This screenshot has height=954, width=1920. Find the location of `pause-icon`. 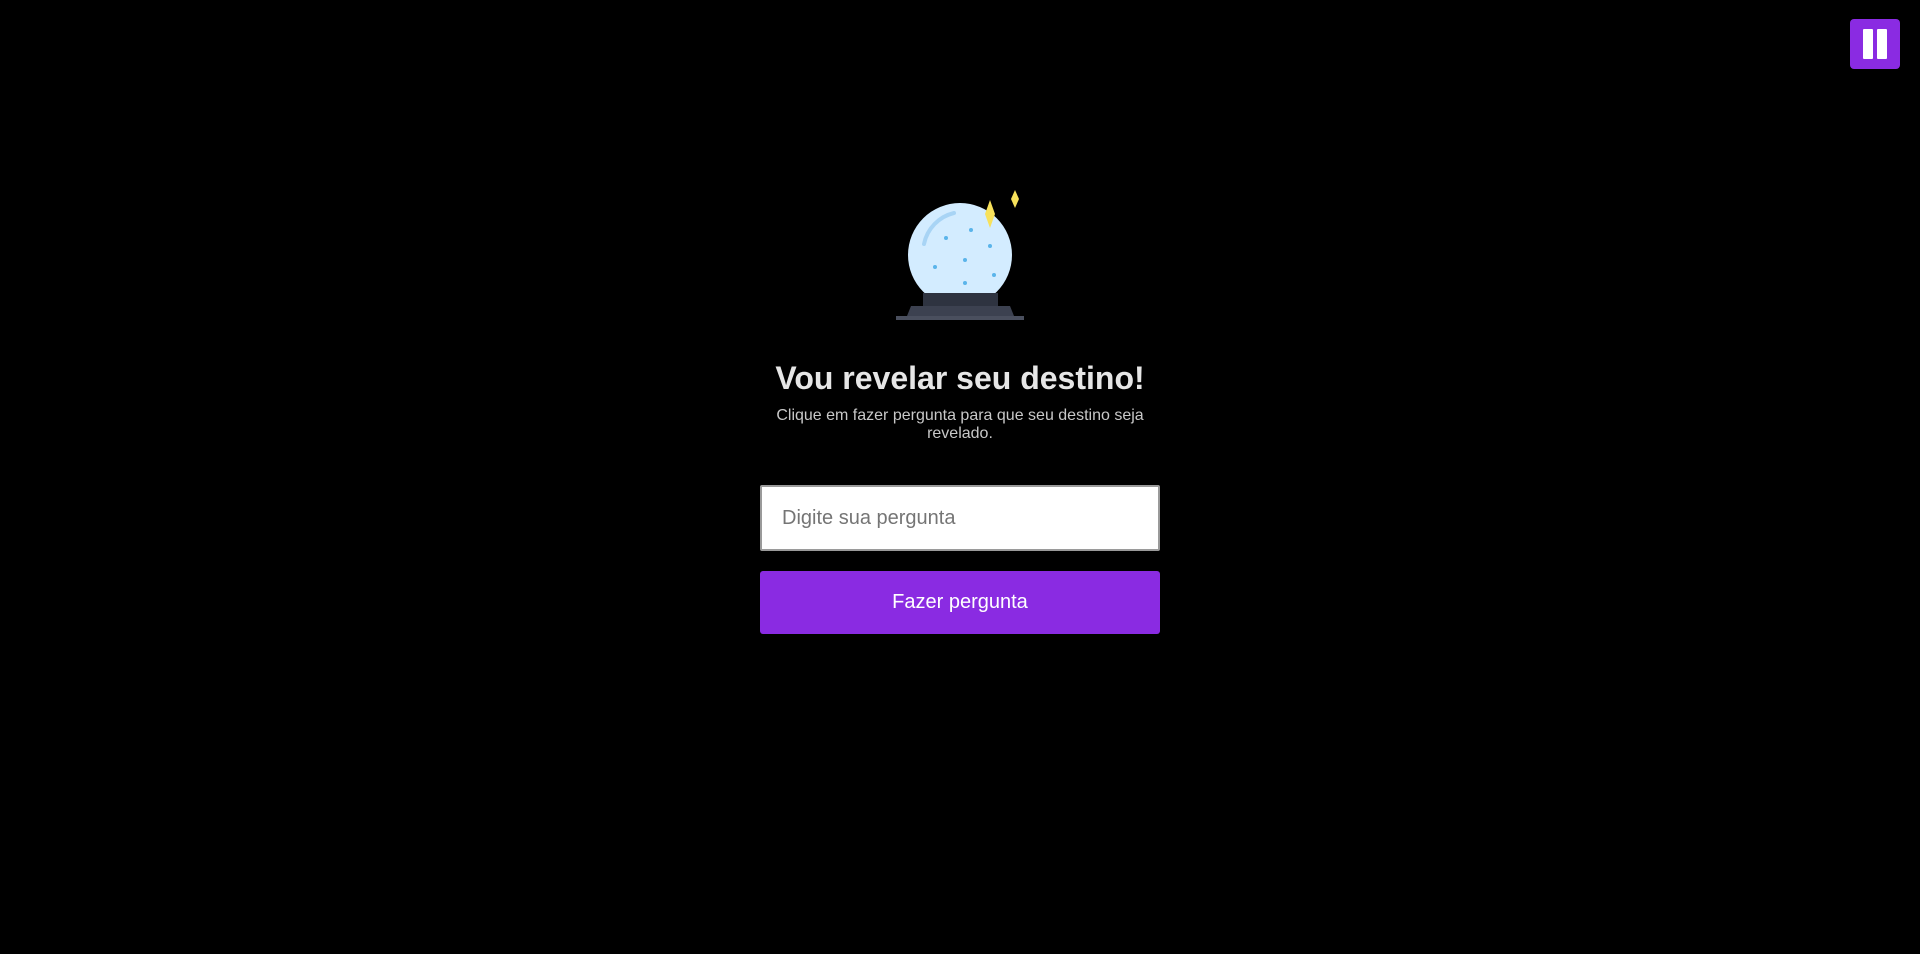

pause-icon is located at coordinates (1868, 44).